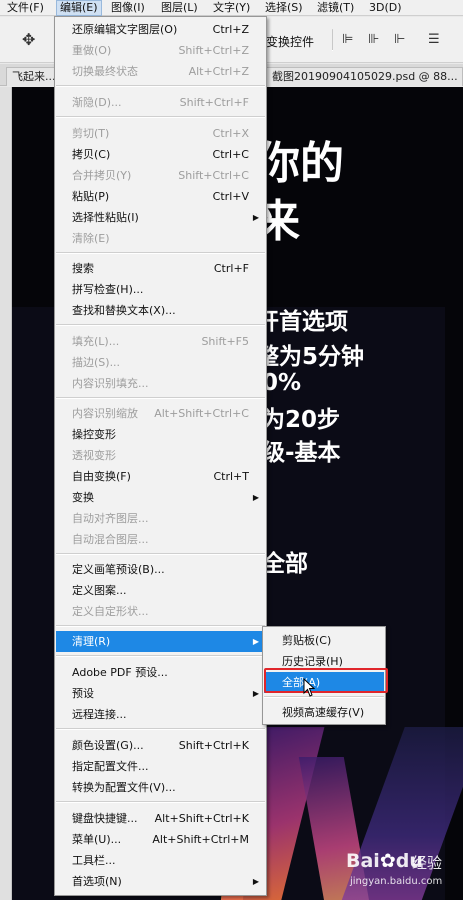  I want to click on menu-item-label: 拷贝(C), so click(91, 154).